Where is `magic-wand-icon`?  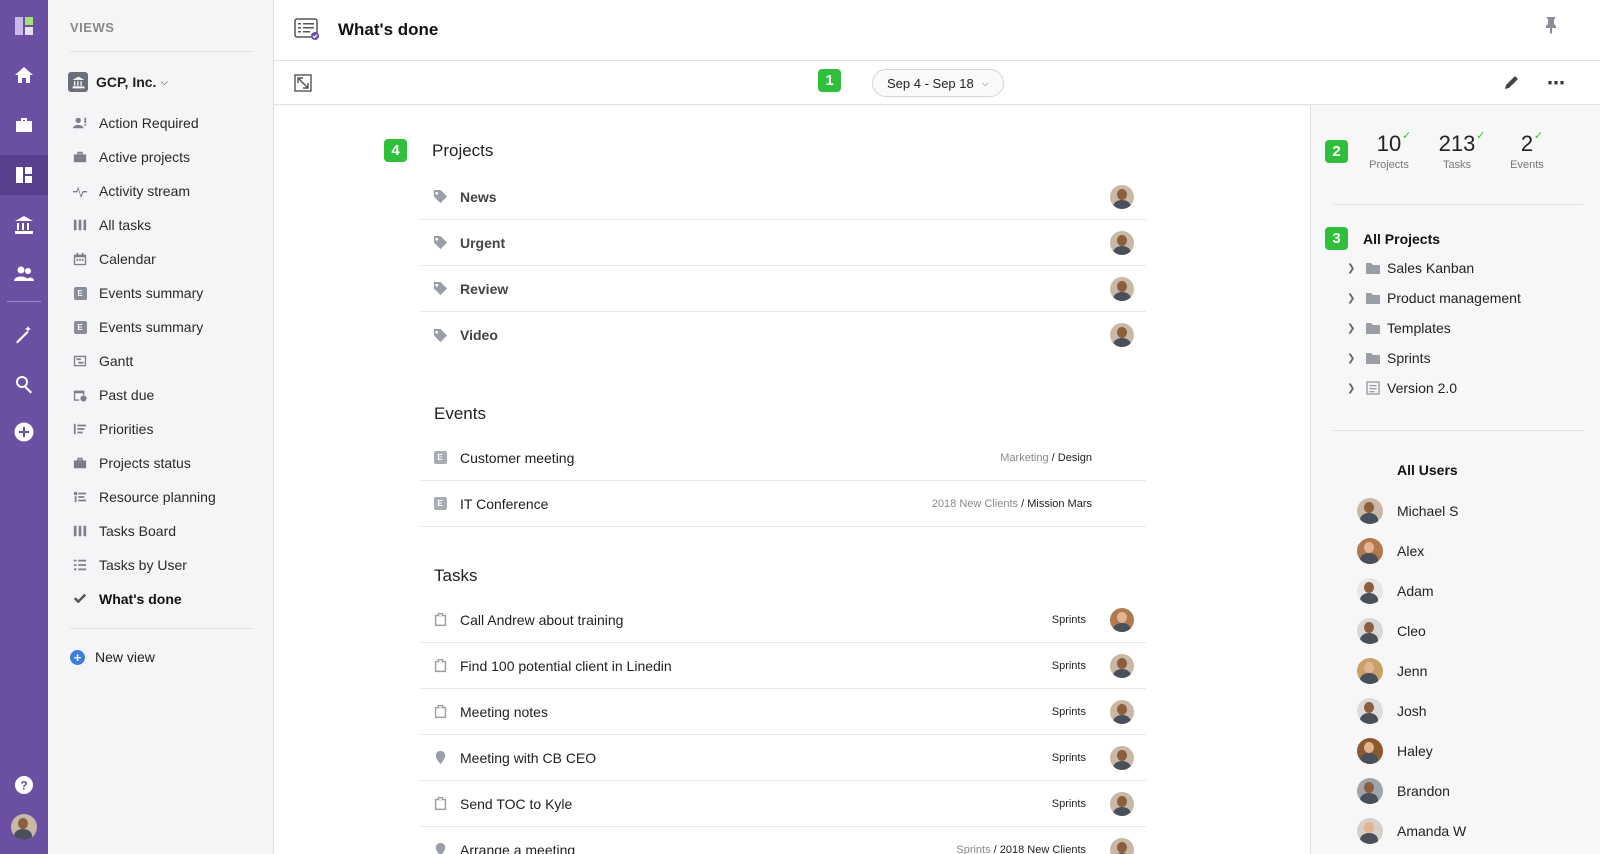 magic-wand-icon is located at coordinates (24, 335).